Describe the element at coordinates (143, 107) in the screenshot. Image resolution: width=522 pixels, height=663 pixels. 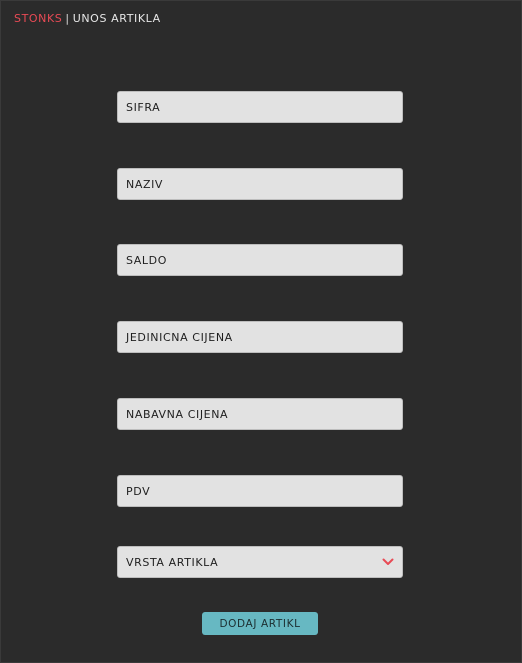
I see `sifra-placeholder: SIFRA` at that location.